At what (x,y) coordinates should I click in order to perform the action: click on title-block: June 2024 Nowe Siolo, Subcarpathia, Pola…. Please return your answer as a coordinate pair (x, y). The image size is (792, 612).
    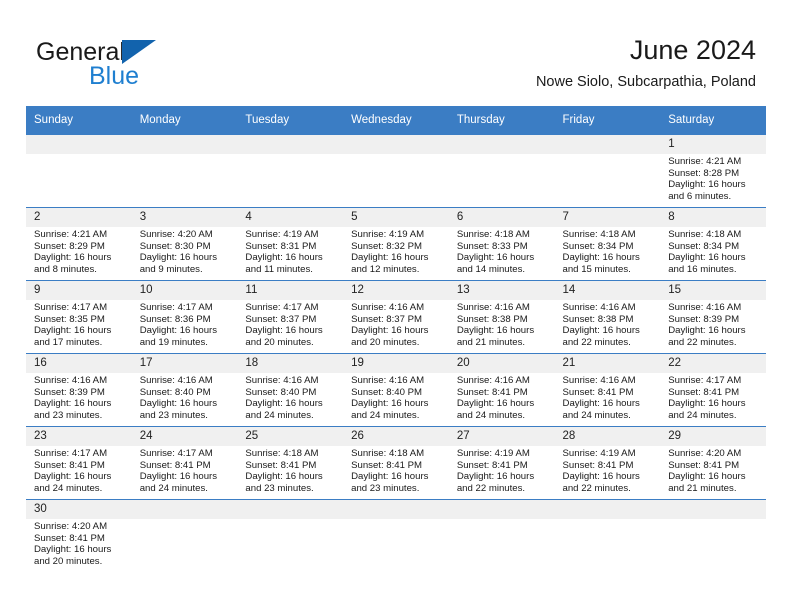
    Looking at the image, I should click on (646, 63).